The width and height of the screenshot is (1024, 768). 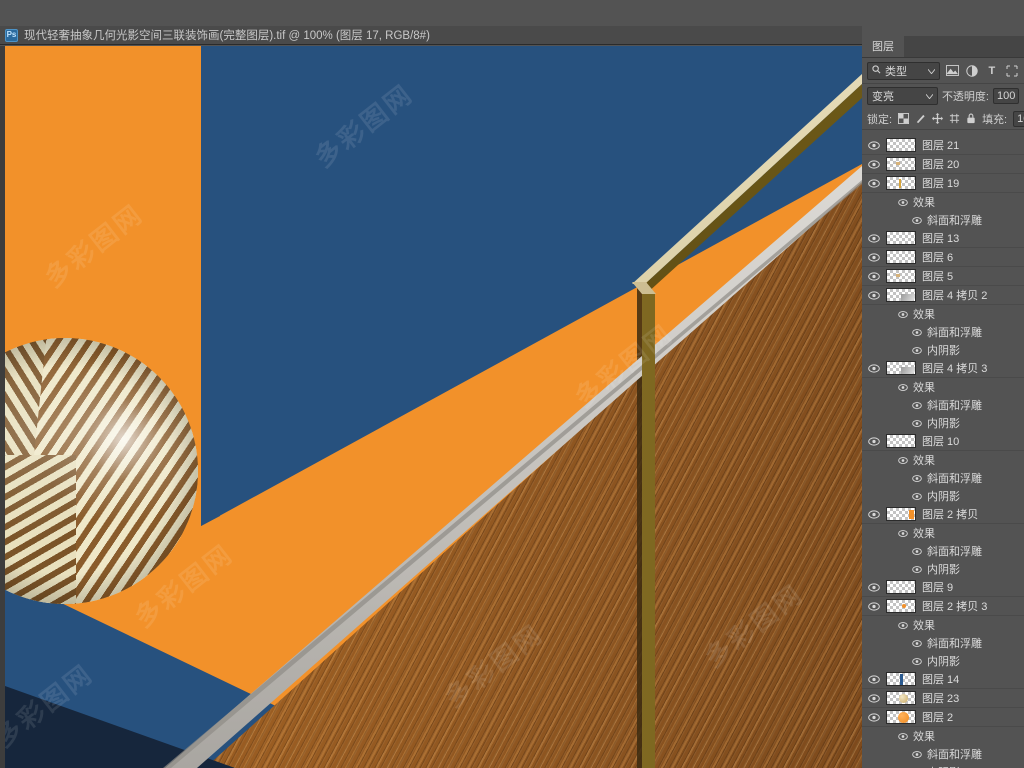 What do you see at coordinates (943, 276) in the screenshot?
I see `layer-row: 图层 5` at bounding box center [943, 276].